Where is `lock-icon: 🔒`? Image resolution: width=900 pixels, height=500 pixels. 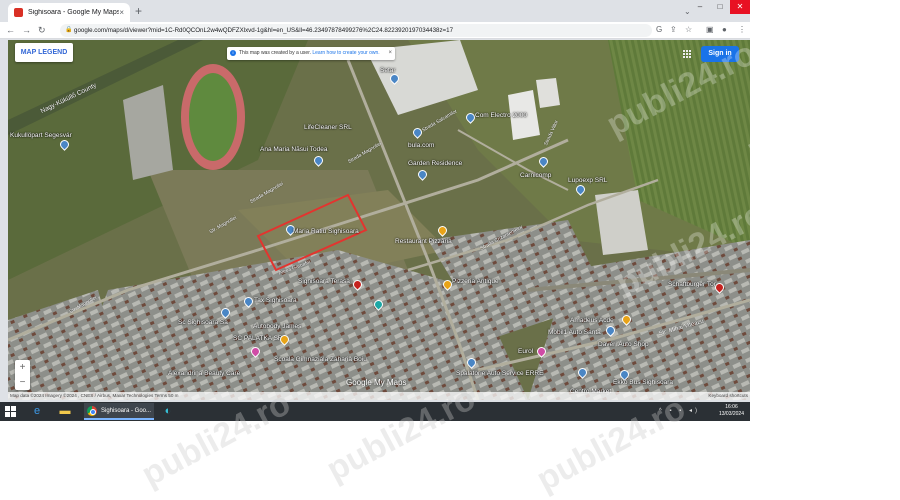
lock-icon: 🔒 is located at coordinates (69, 30).